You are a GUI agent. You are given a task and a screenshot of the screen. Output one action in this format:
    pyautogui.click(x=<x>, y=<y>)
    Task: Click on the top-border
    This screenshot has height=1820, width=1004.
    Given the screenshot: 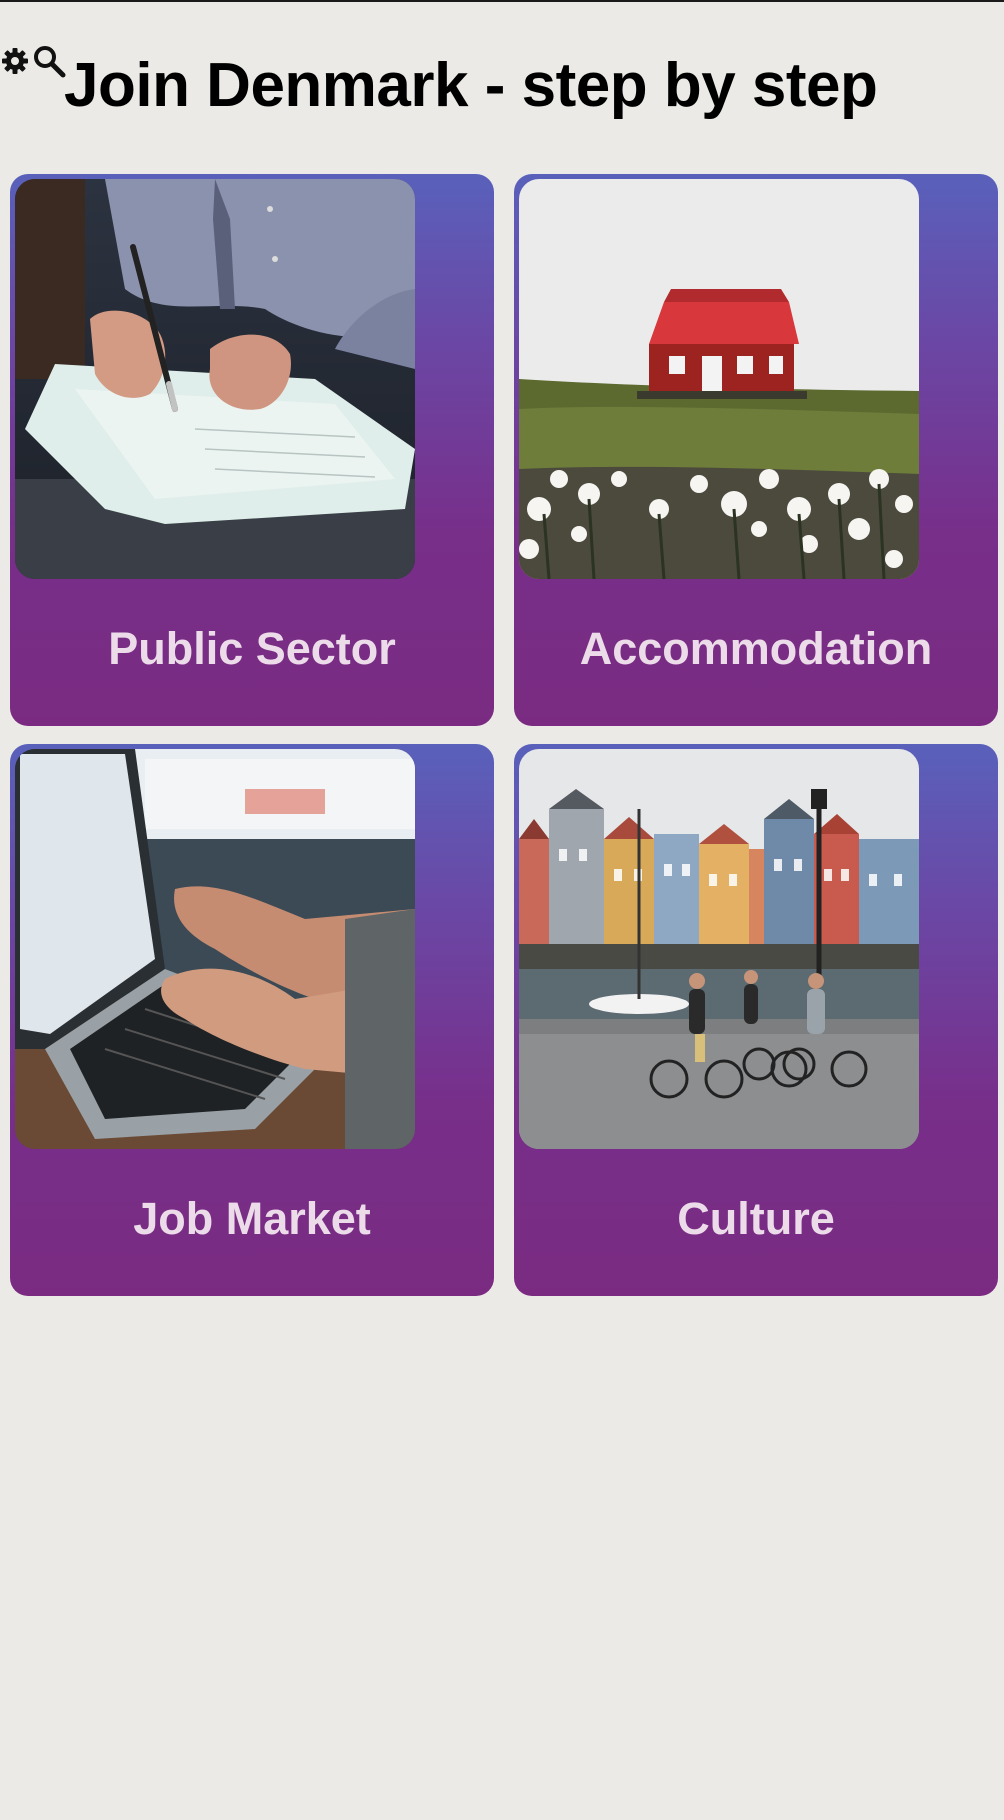 What is the action you would take?
    pyautogui.click(x=502, y=1)
    